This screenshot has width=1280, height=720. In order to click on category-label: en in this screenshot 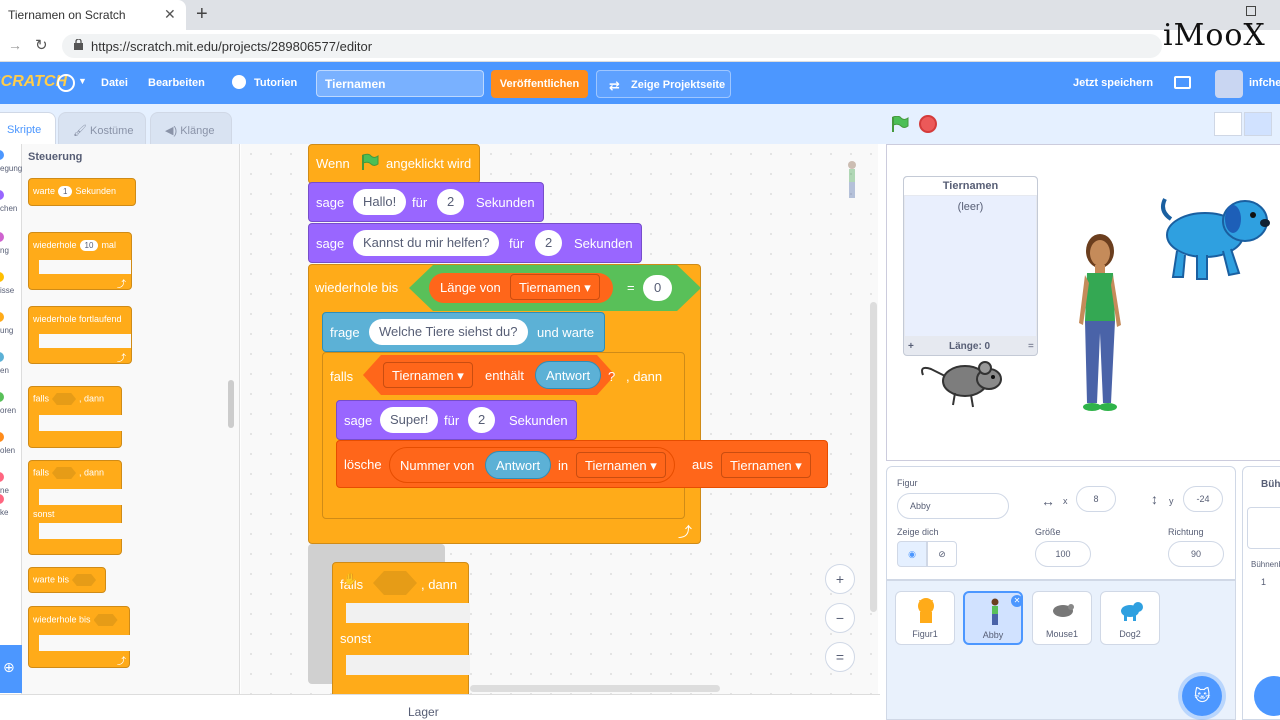, I will do `click(4, 370)`.